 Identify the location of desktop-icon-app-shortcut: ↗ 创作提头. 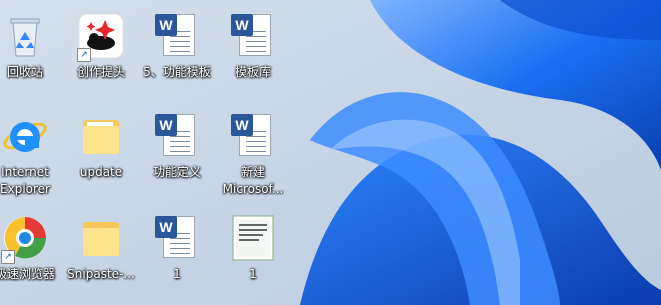
(101, 54).